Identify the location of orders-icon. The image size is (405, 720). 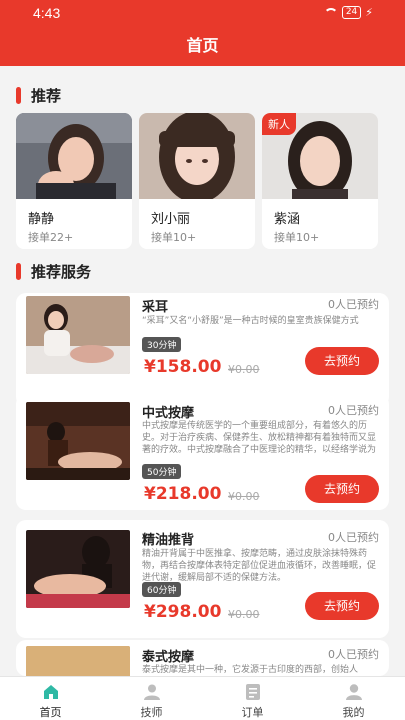
(253, 692).